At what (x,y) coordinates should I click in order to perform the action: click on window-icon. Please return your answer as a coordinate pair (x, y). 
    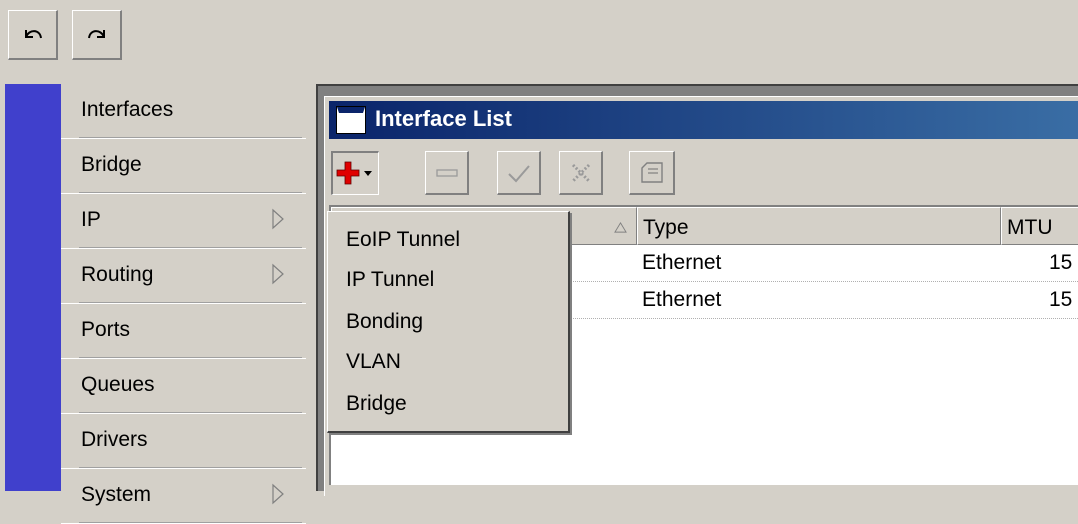
    Looking at the image, I should click on (351, 120).